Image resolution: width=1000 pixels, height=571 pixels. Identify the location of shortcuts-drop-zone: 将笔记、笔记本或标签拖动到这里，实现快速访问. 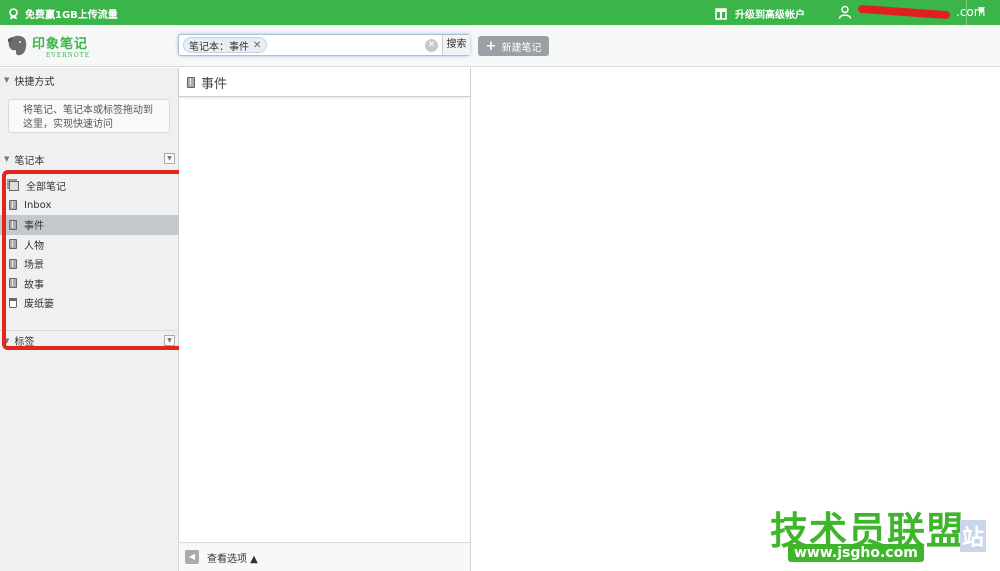
(89, 116).